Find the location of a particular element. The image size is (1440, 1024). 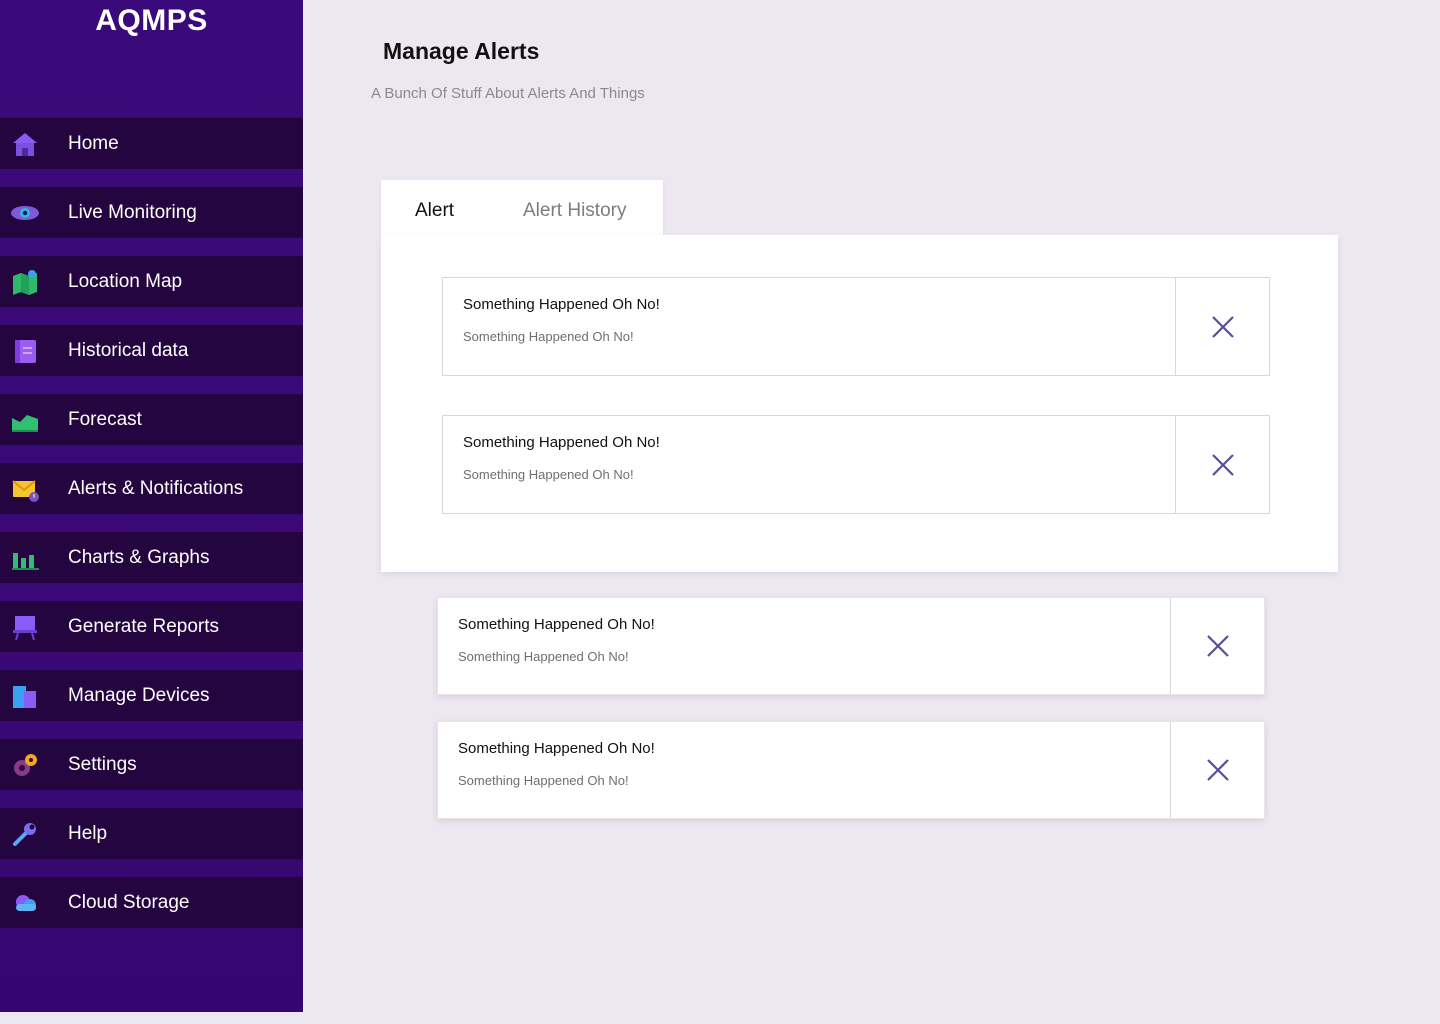

sidebar-item-cloud-storage: Cloud Storage is located at coordinates (151, 902).